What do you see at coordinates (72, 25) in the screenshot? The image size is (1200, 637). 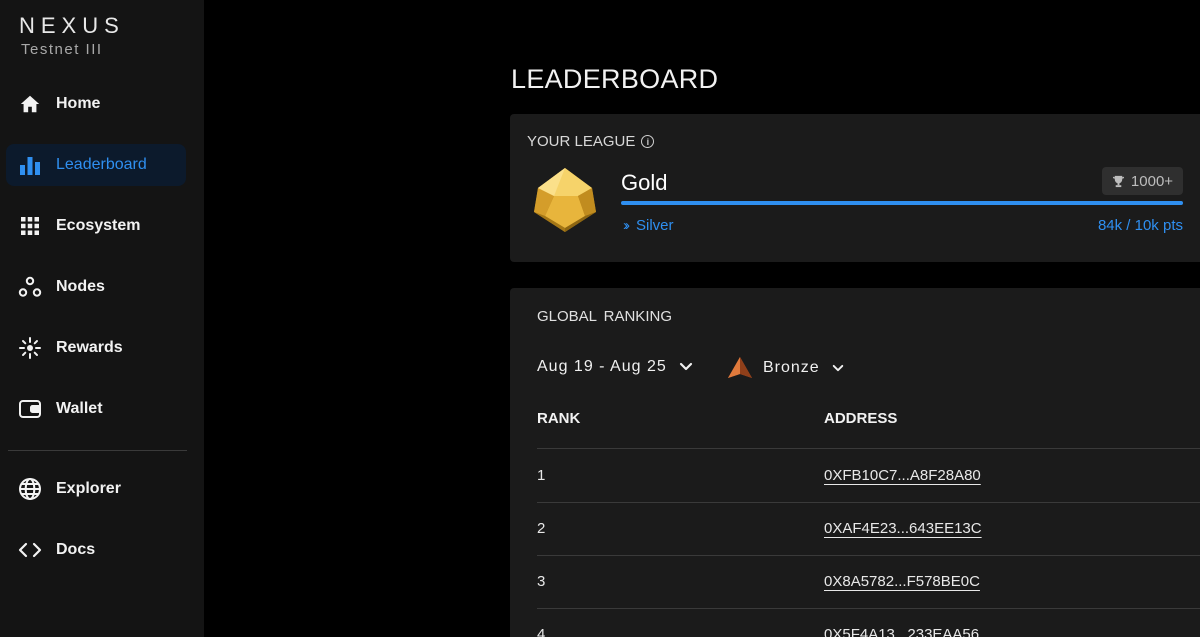 I see `brand-name: NEXUS` at bounding box center [72, 25].